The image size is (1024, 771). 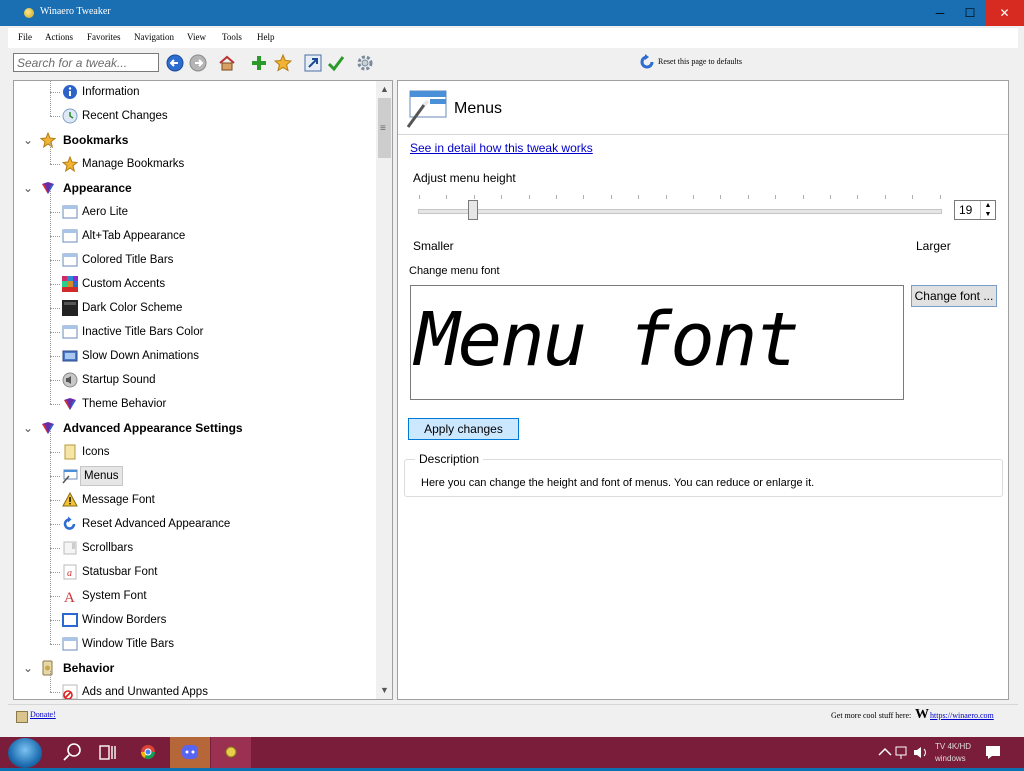 What do you see at coordinates (194, 236) in the screenshot?
I see `tree-item: Alt+Tab Appearance` at bounding box center [194, 236].